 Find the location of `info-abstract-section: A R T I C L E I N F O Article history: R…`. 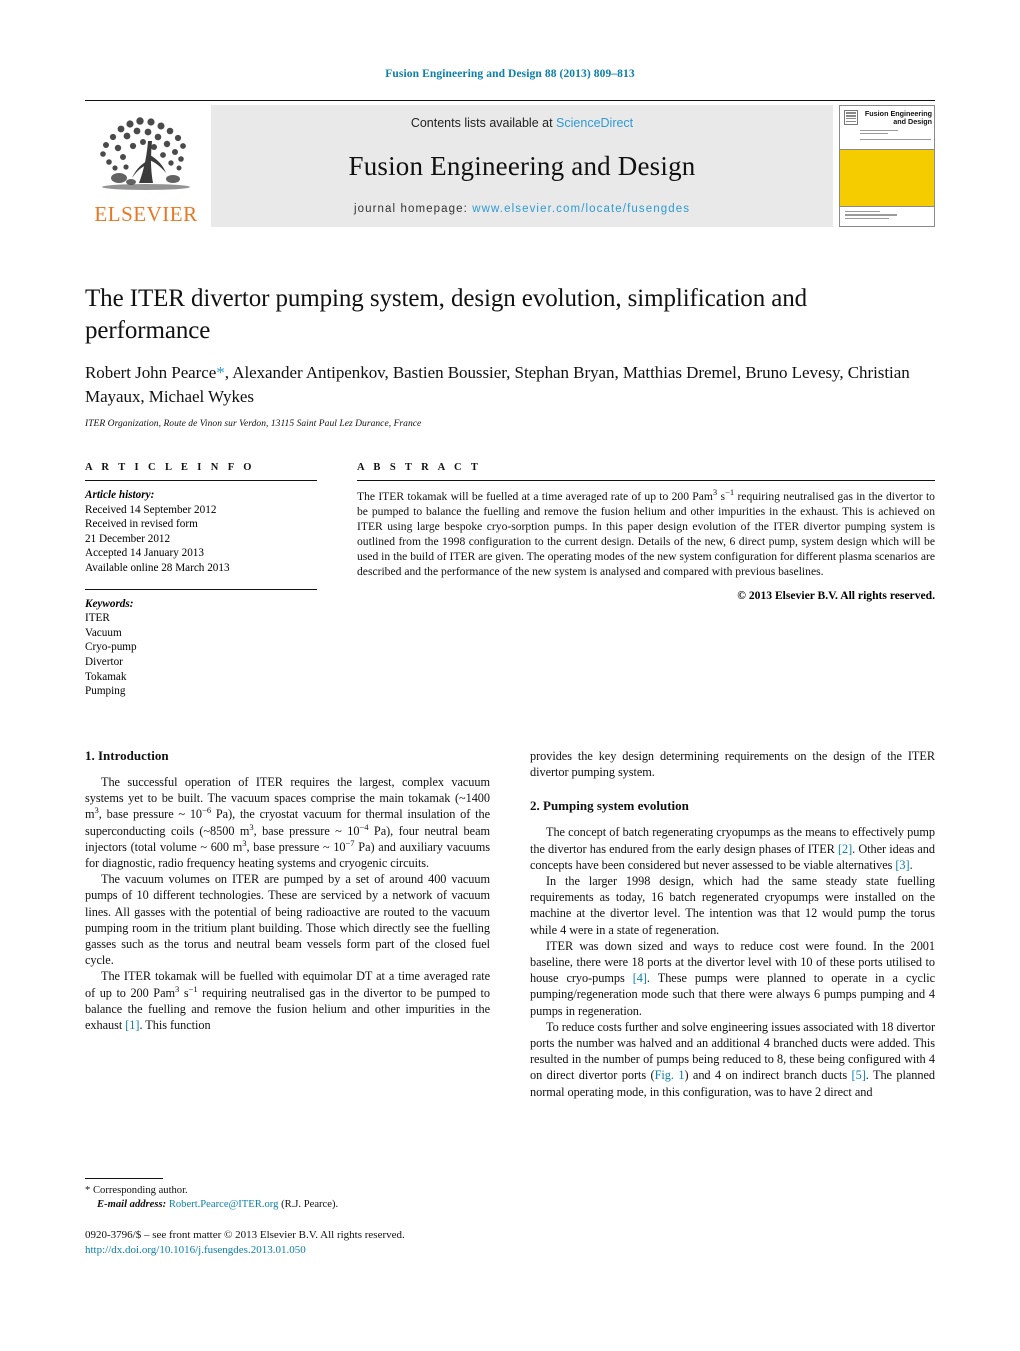

info-abstract-section: A R T I C L E I N F O Article history: R… is located at coordinates (510, 580).